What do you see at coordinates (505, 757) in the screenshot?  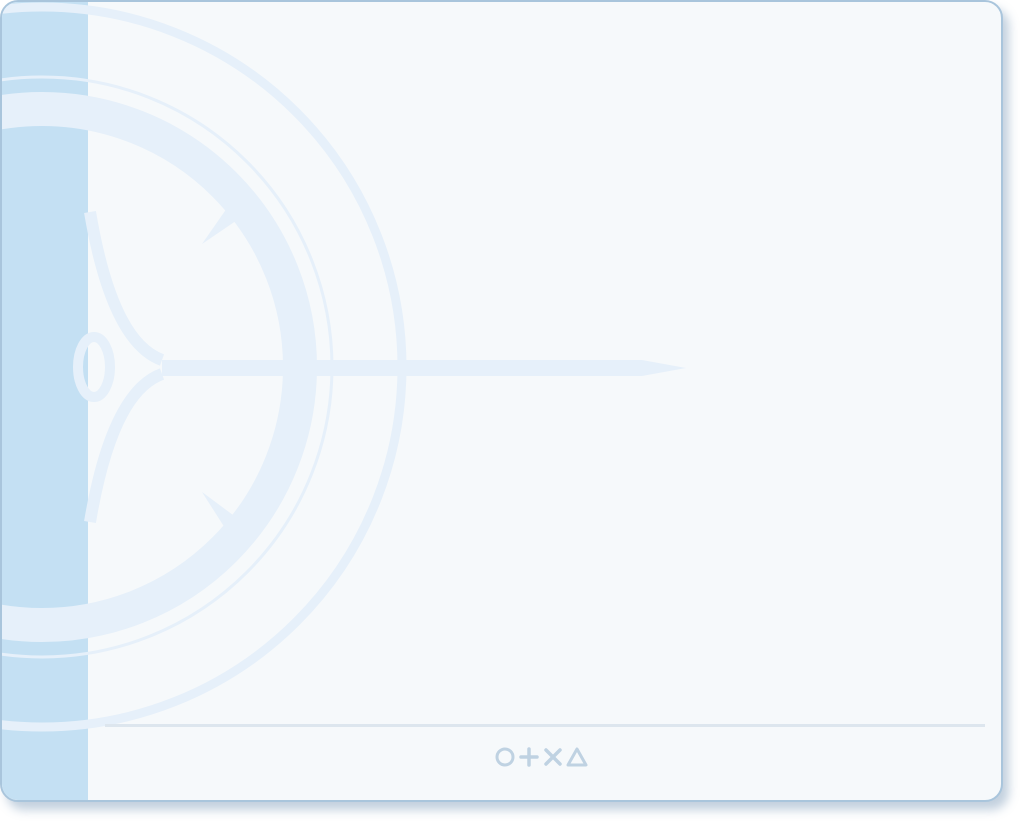 I see `circle-icon` at bounding box center [505, 757].